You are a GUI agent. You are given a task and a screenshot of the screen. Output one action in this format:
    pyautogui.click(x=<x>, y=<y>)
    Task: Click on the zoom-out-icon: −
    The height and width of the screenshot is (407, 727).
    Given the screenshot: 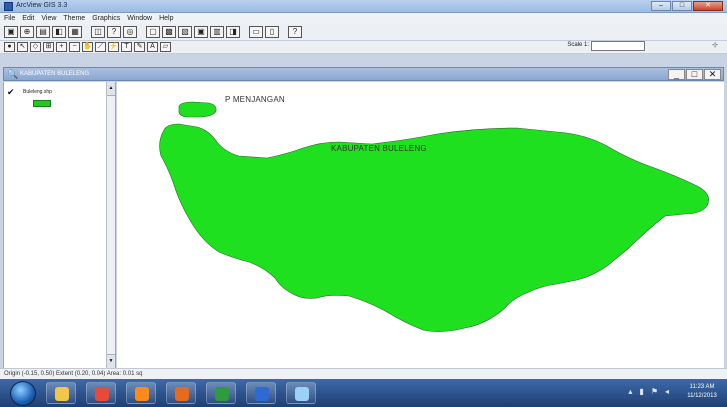 What is the action you would take?
    pyautogui.click(x=74, y=46)
    